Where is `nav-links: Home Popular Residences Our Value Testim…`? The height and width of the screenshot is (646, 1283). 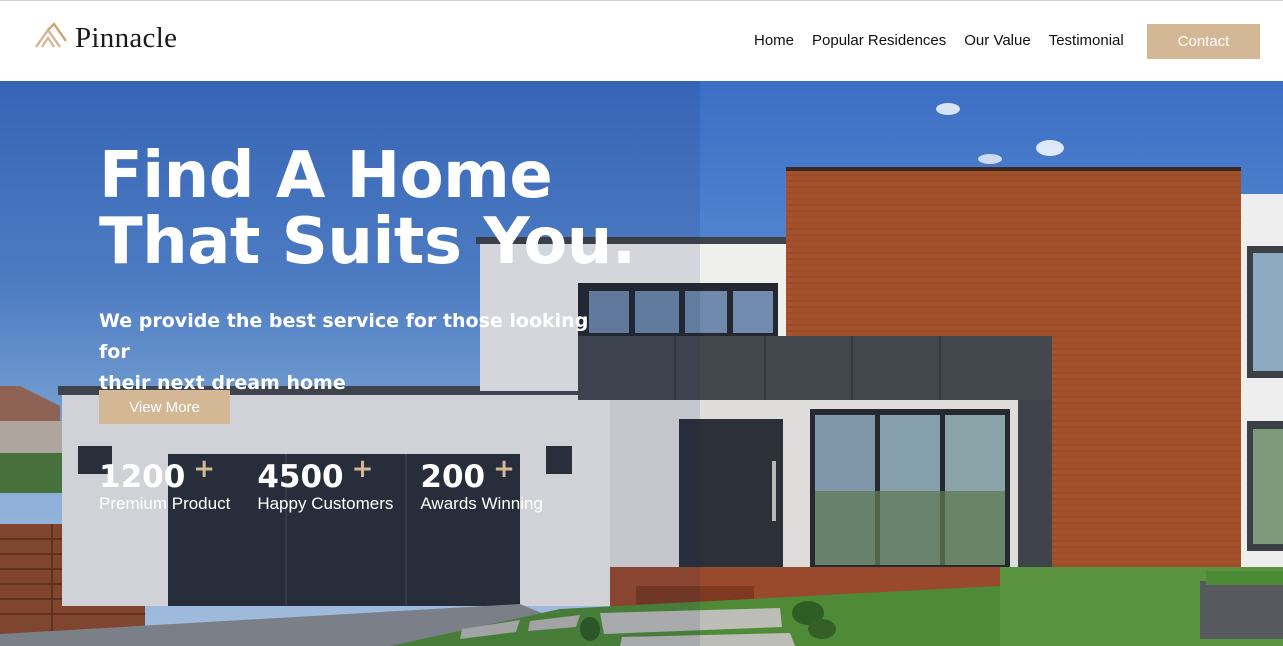 nav-links: Home Popular Residences Our Value Testim… is located at coordinates (948, 40).